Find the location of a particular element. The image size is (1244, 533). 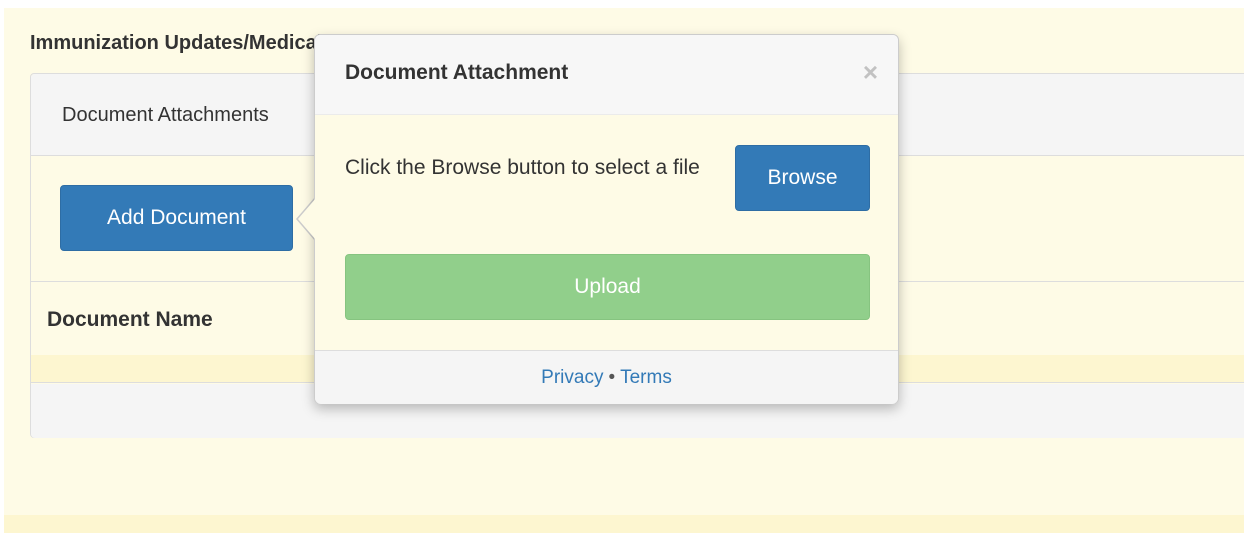

popover-footer: Privacy • Terms is located at coordinates (606, 377).